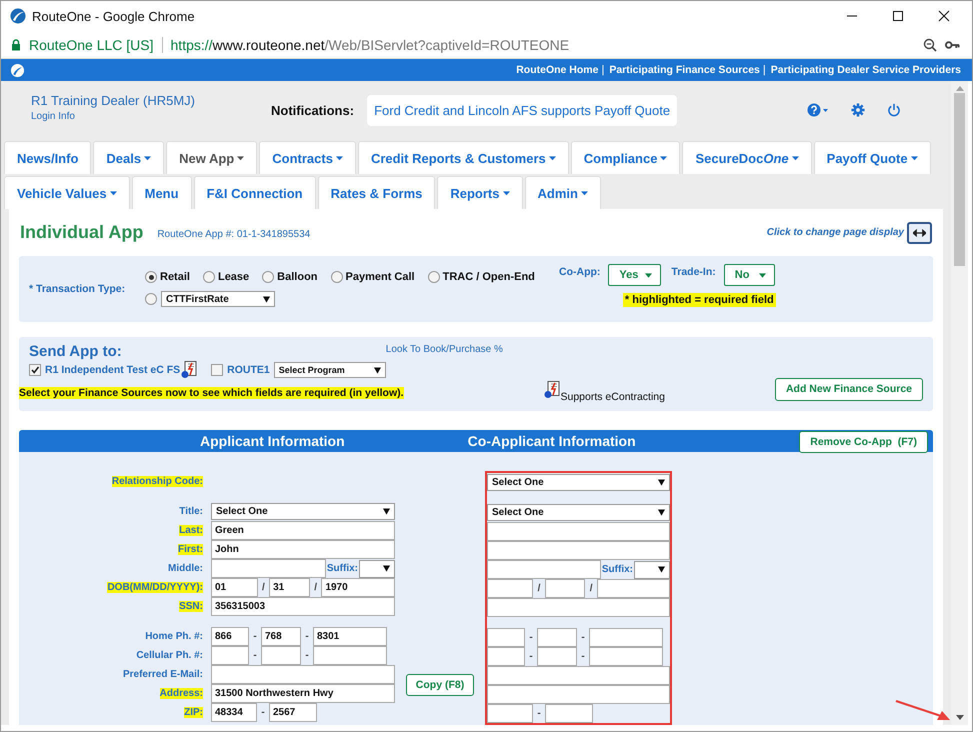 The height and width of the screenshot is (732, 973). I want to click on input-field: 2567, so click(293, 712).